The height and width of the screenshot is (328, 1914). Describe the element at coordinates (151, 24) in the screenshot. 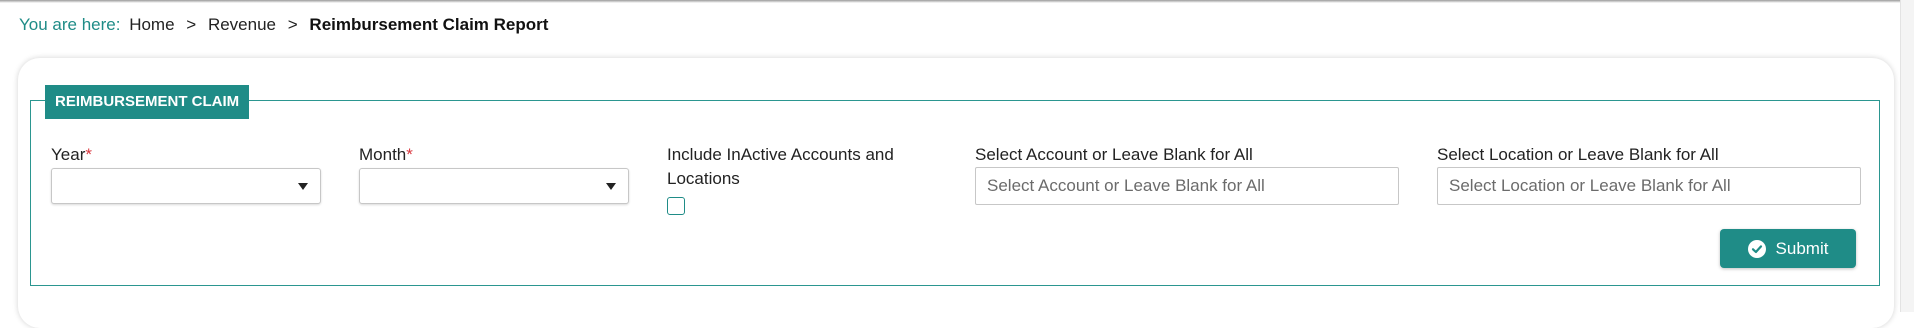

I see `breadcrumb-home-link: Home` at that location.